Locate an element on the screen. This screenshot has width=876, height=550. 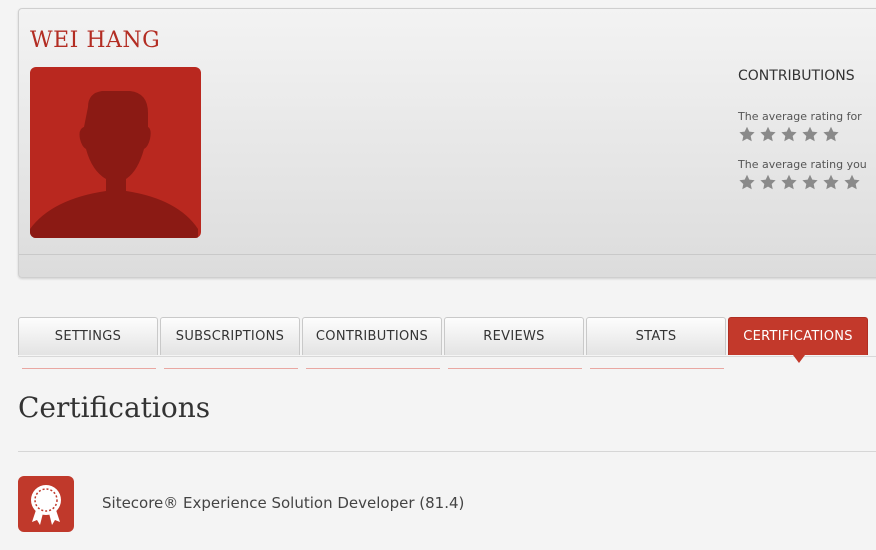
rating-you-stars is located at coordinates (799, 182).